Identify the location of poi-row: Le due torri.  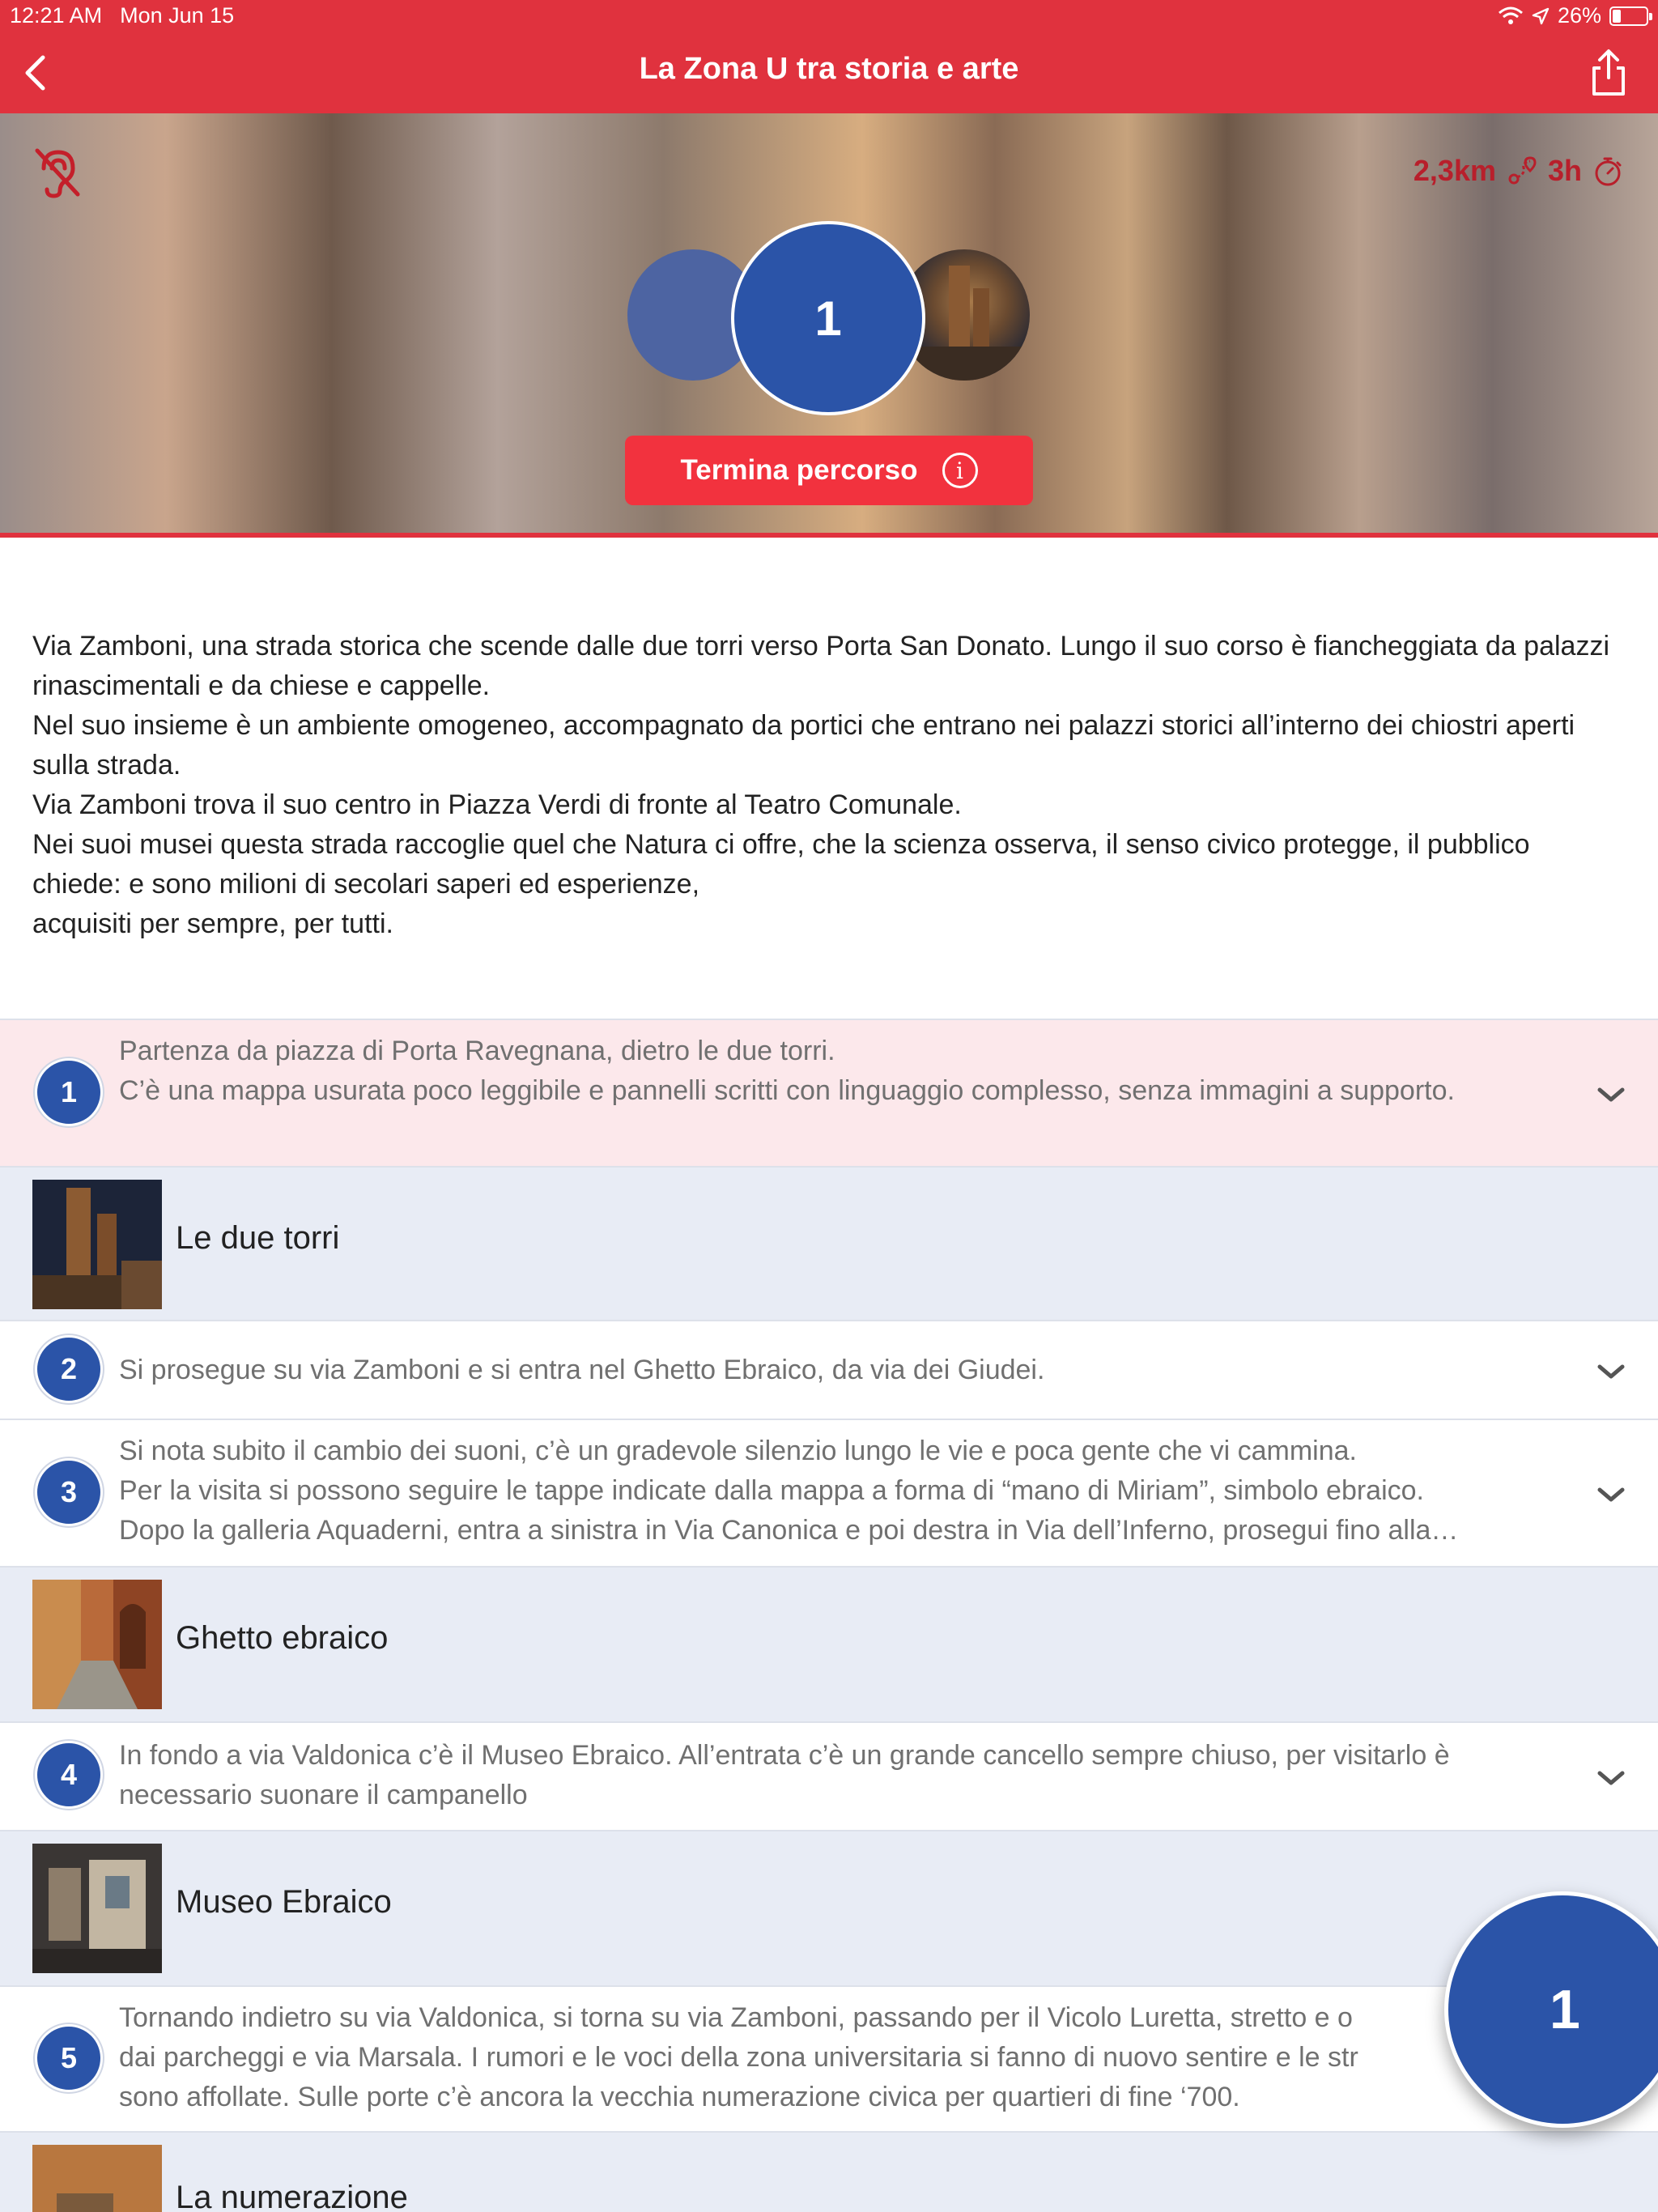
(829, 1243).